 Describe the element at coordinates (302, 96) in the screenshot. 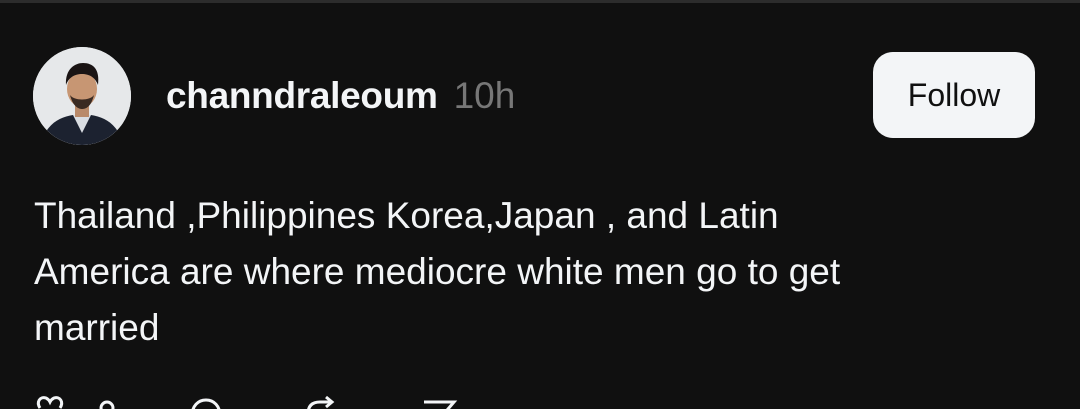

I see `username: channdraleoum` at that location.